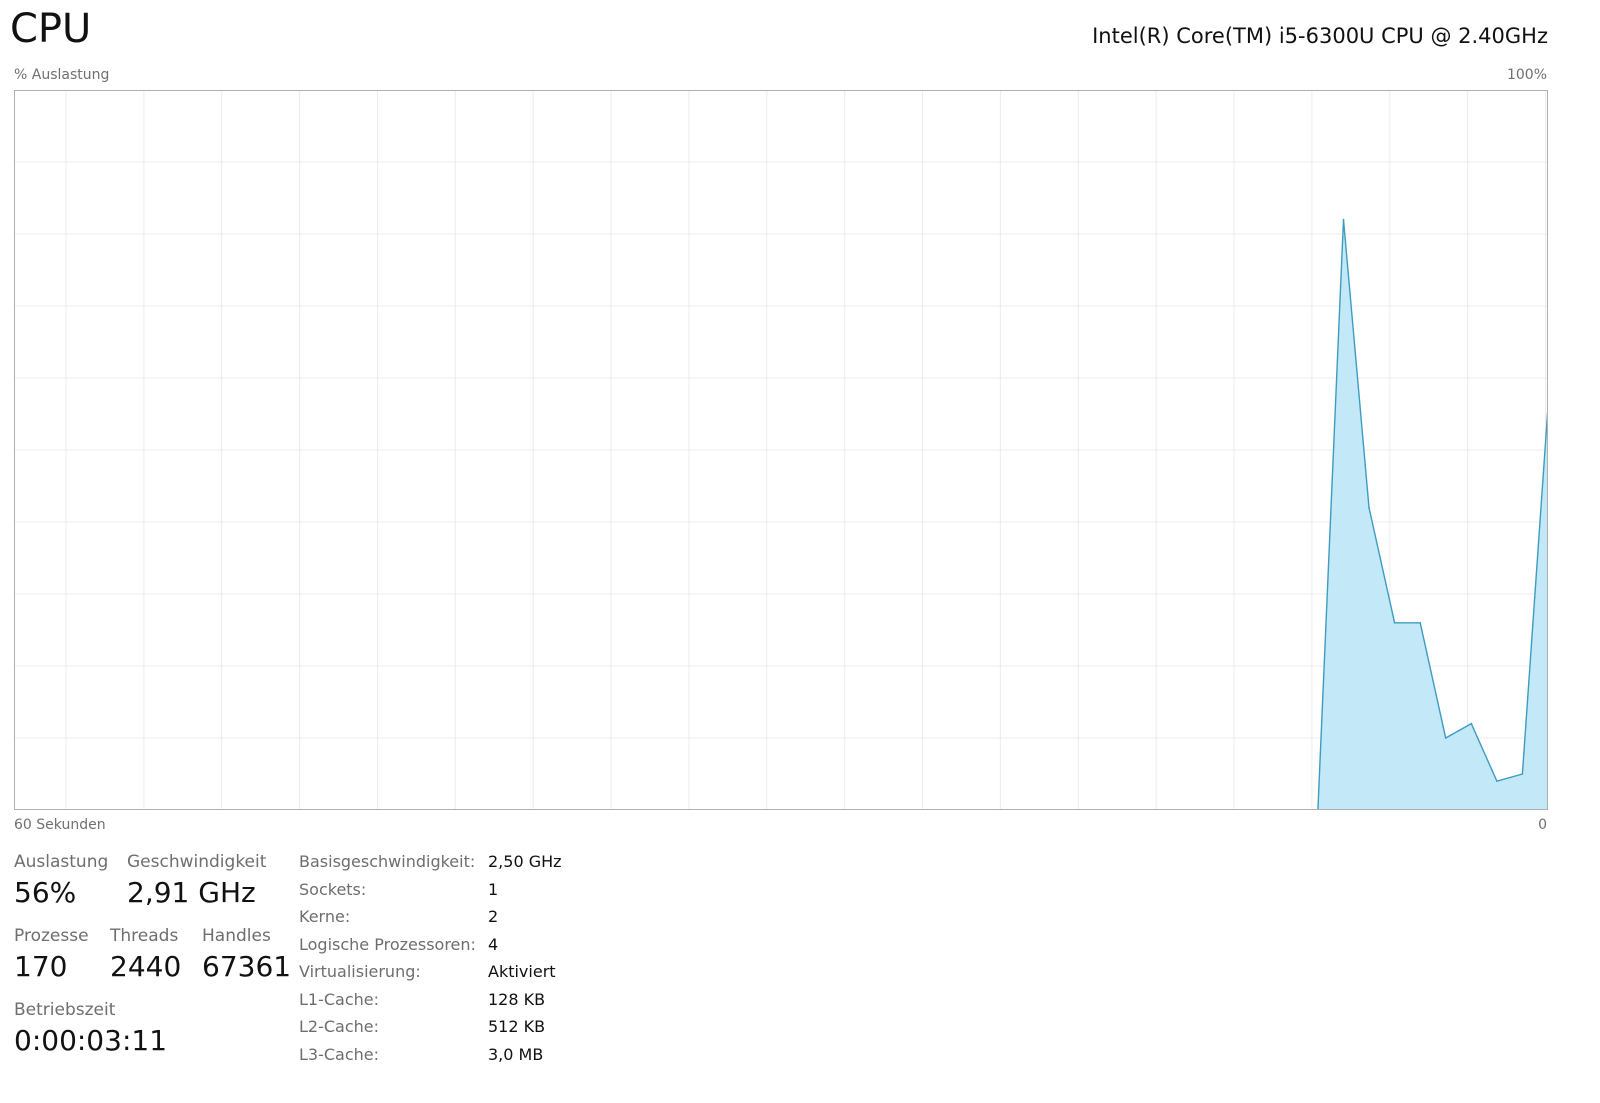  What do you see at coordinates (525, 861) in the screenshot?
I see `spec-value-base-speed: 2,50 GHz` at bounding box center [525, 861].